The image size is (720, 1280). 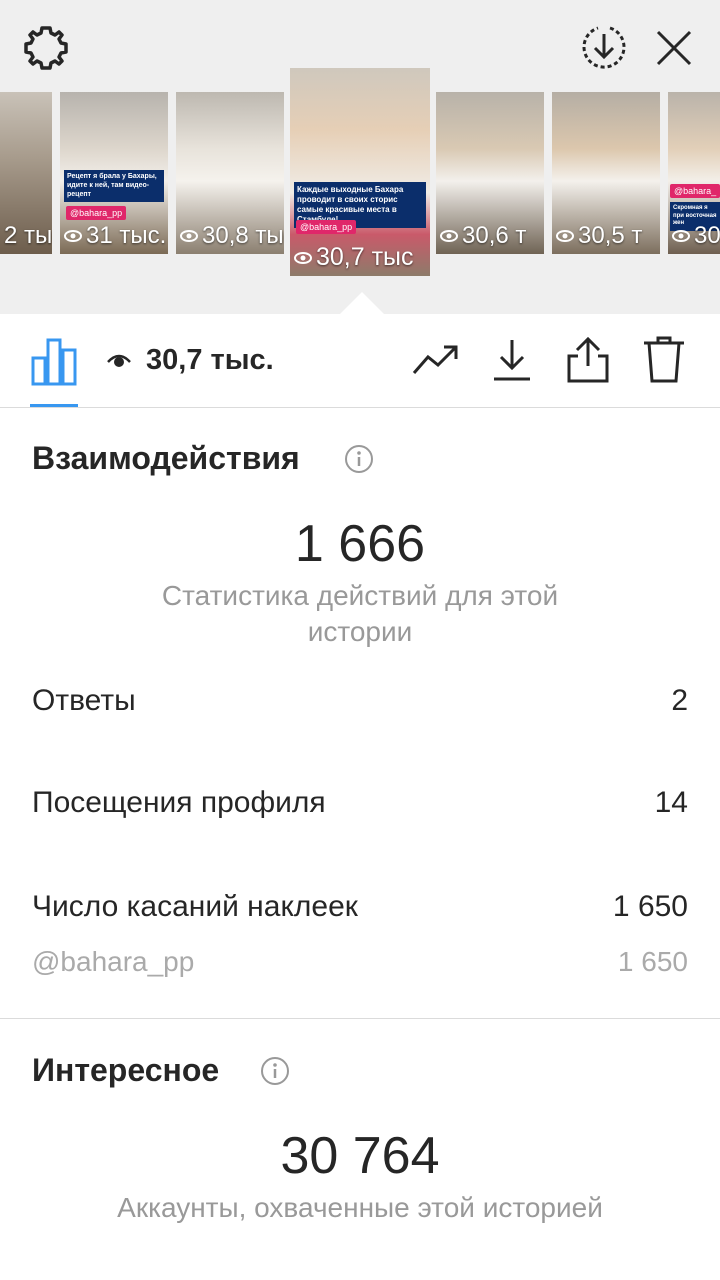 What do you see at coordinates (360, 907) in the screenshot?
I see `stat-row-sticker-taps: Число касаний наклеек 1 650` at bounding box center [360, 907].